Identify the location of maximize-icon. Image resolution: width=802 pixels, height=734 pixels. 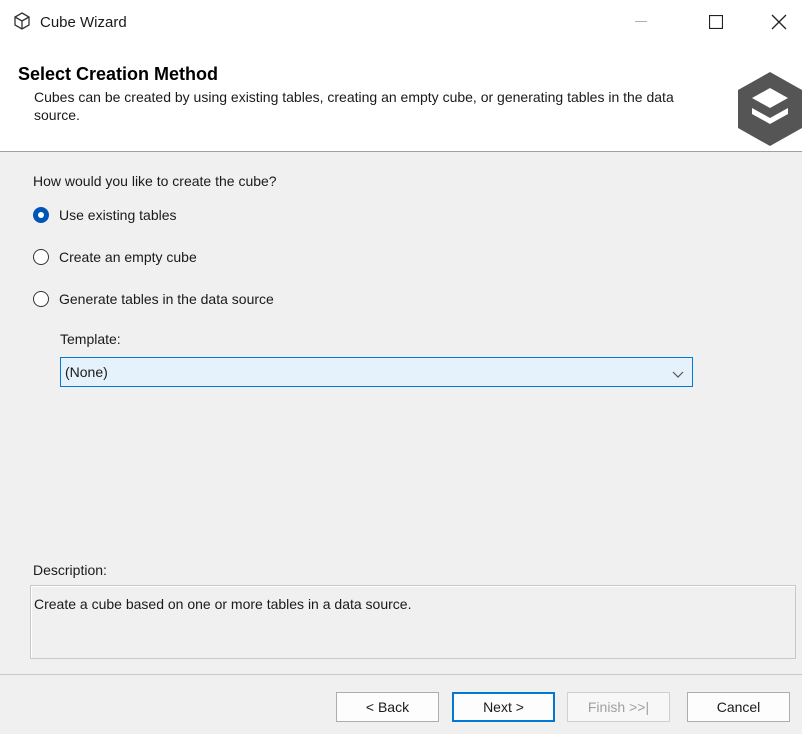
(716, 22).